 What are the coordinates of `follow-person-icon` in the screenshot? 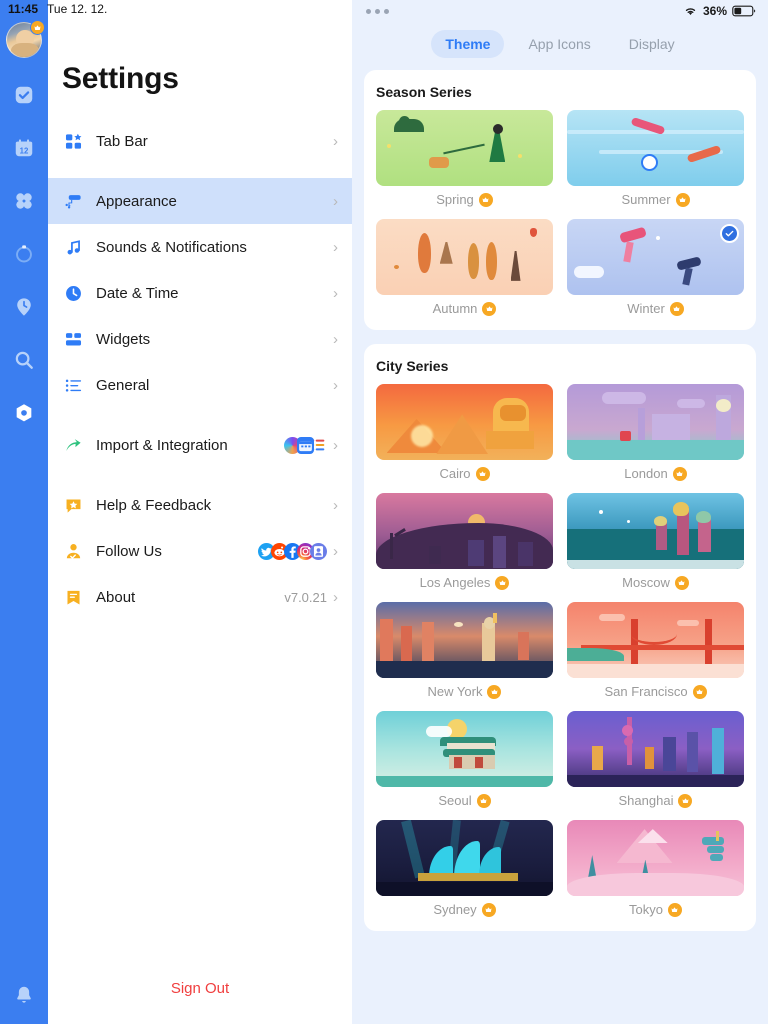 It's located at (73, 551).